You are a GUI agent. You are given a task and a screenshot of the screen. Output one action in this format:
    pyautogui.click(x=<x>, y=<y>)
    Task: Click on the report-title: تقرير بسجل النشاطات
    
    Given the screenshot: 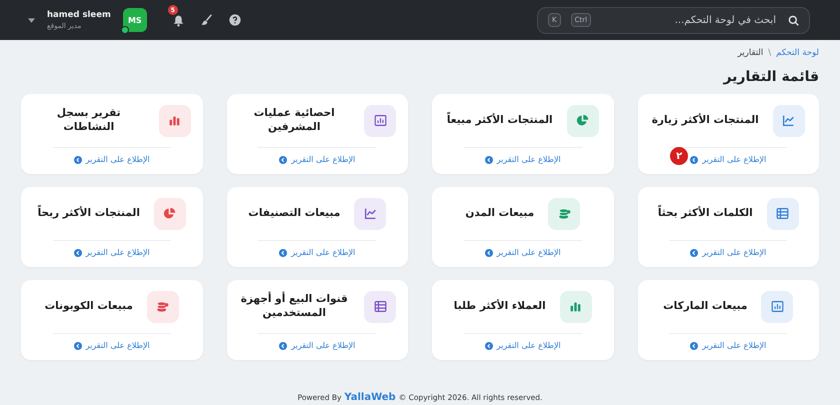 What is the action you would take?
    pyautogui.click(x=89, y=120)
    